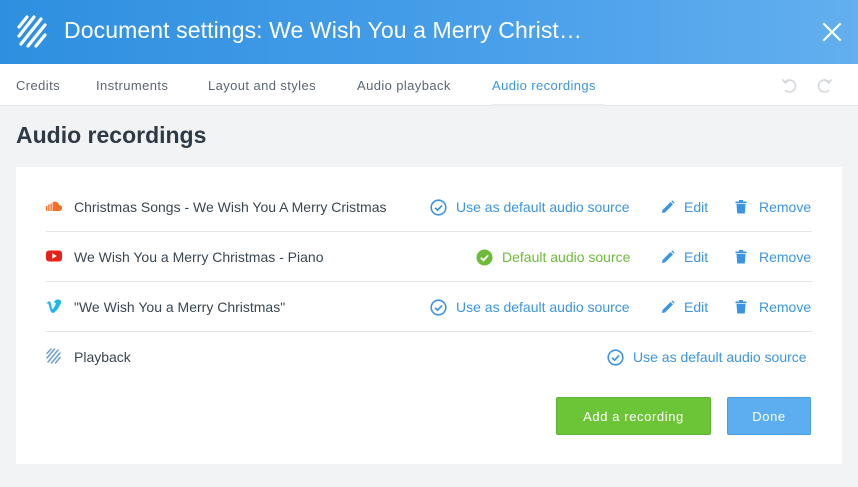 This screenshot has height=487, width=858. Describe the element at coordinates (790, 86) in the screenshot. I see `undo-icon` at that location.